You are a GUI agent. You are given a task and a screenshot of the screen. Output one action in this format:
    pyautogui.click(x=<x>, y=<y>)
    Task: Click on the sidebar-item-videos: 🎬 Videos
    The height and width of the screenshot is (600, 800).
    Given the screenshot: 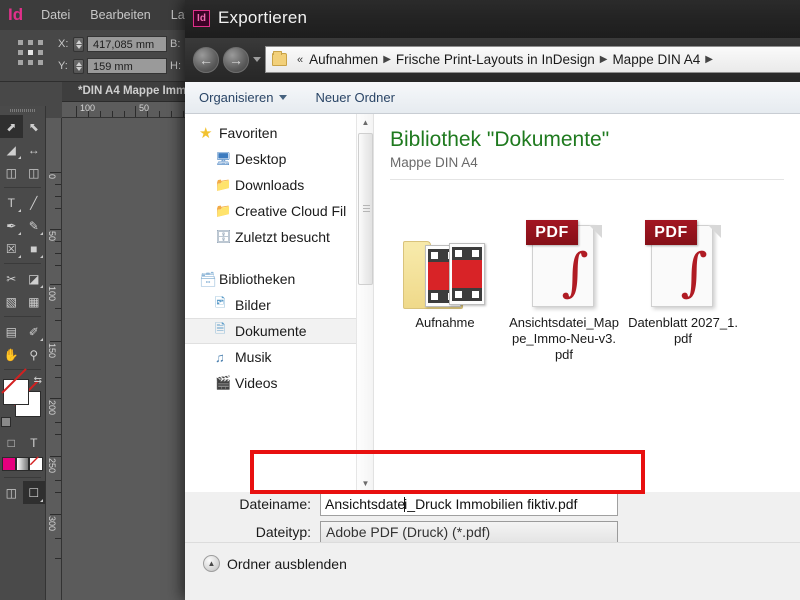 What is the action you would take?
    pyautogui.click(x=279, y=383)
    